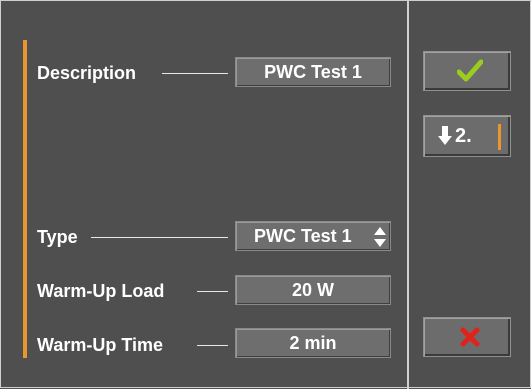  I want to click on arrow-down-icon, so click(445, 135).